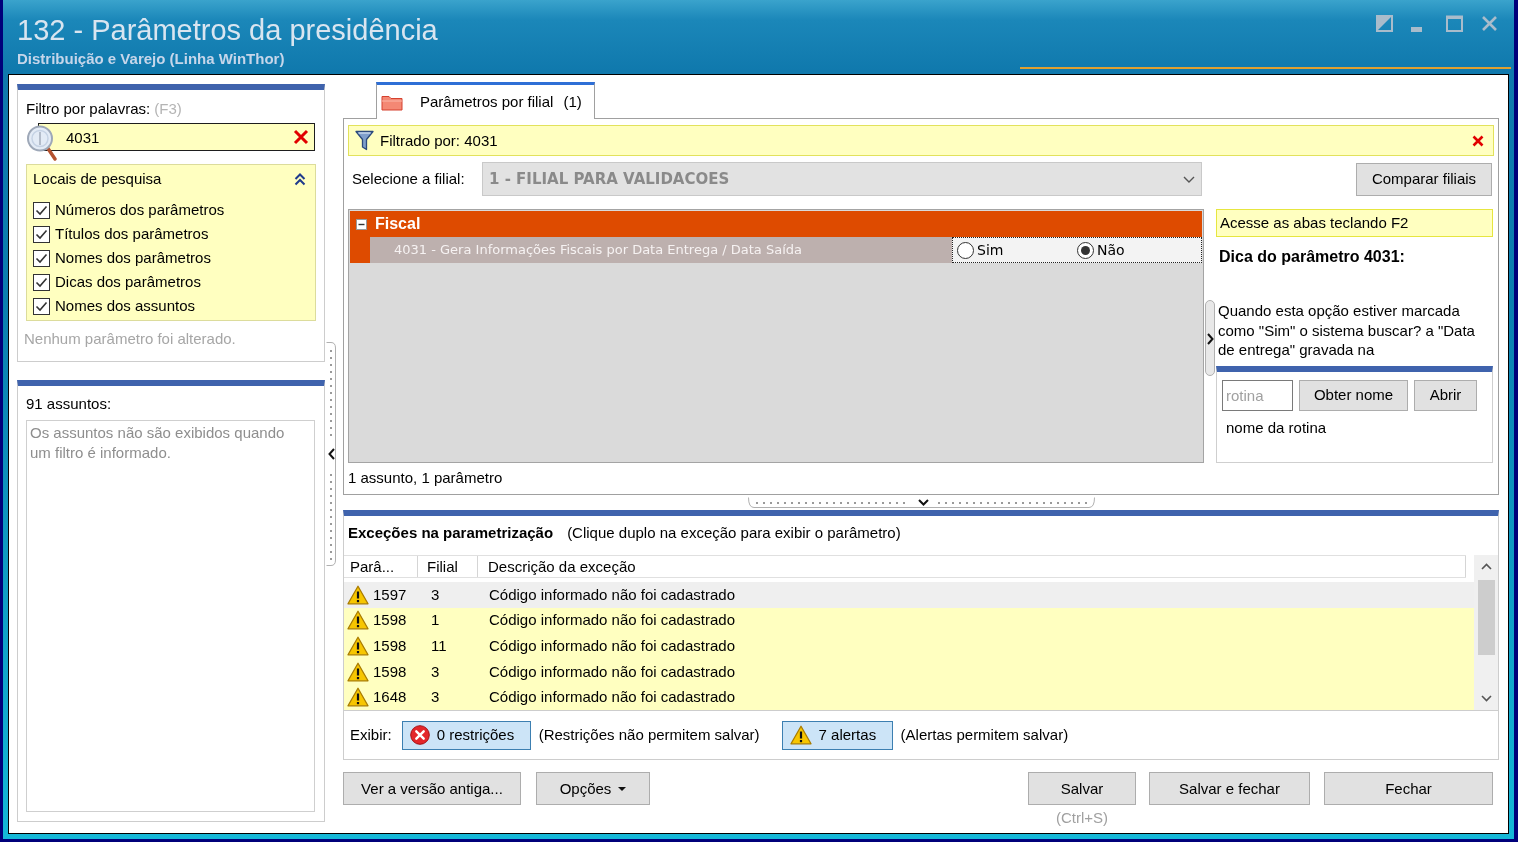 This screenshot has height=842, width=1518. What do you see at coordinates (390, 697) in the screenshot?
I see `table-cell: 1648` at bounding box center [390, 697].